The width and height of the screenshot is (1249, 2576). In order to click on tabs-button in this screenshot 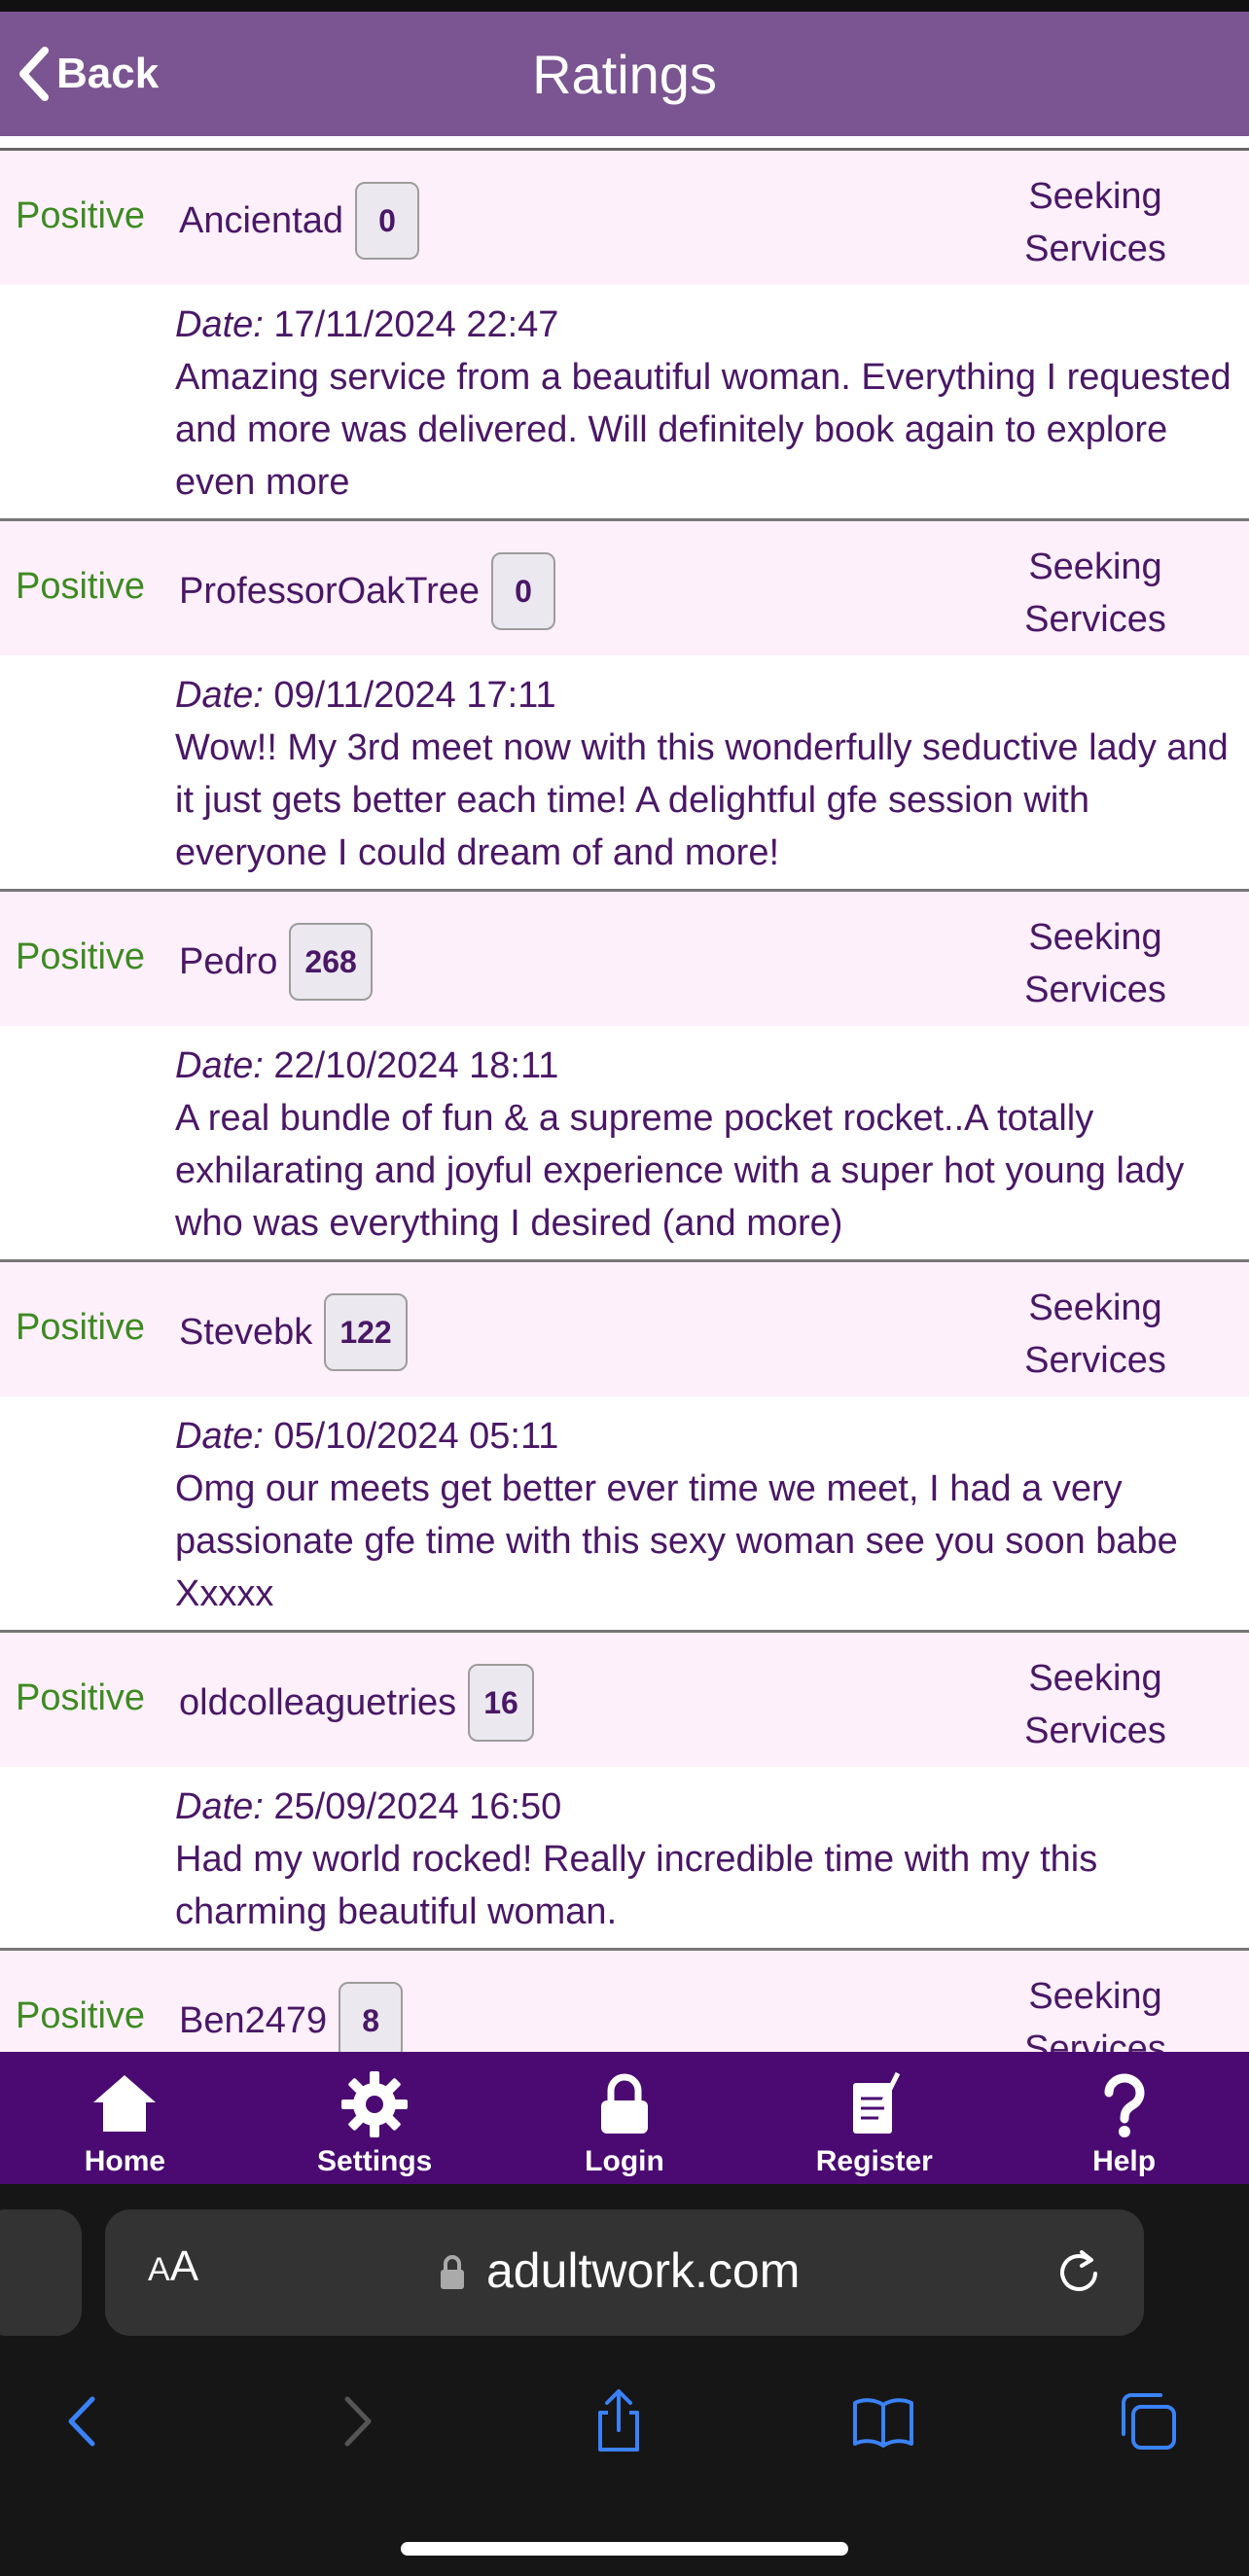, I will do `click(1148, 2421)`.